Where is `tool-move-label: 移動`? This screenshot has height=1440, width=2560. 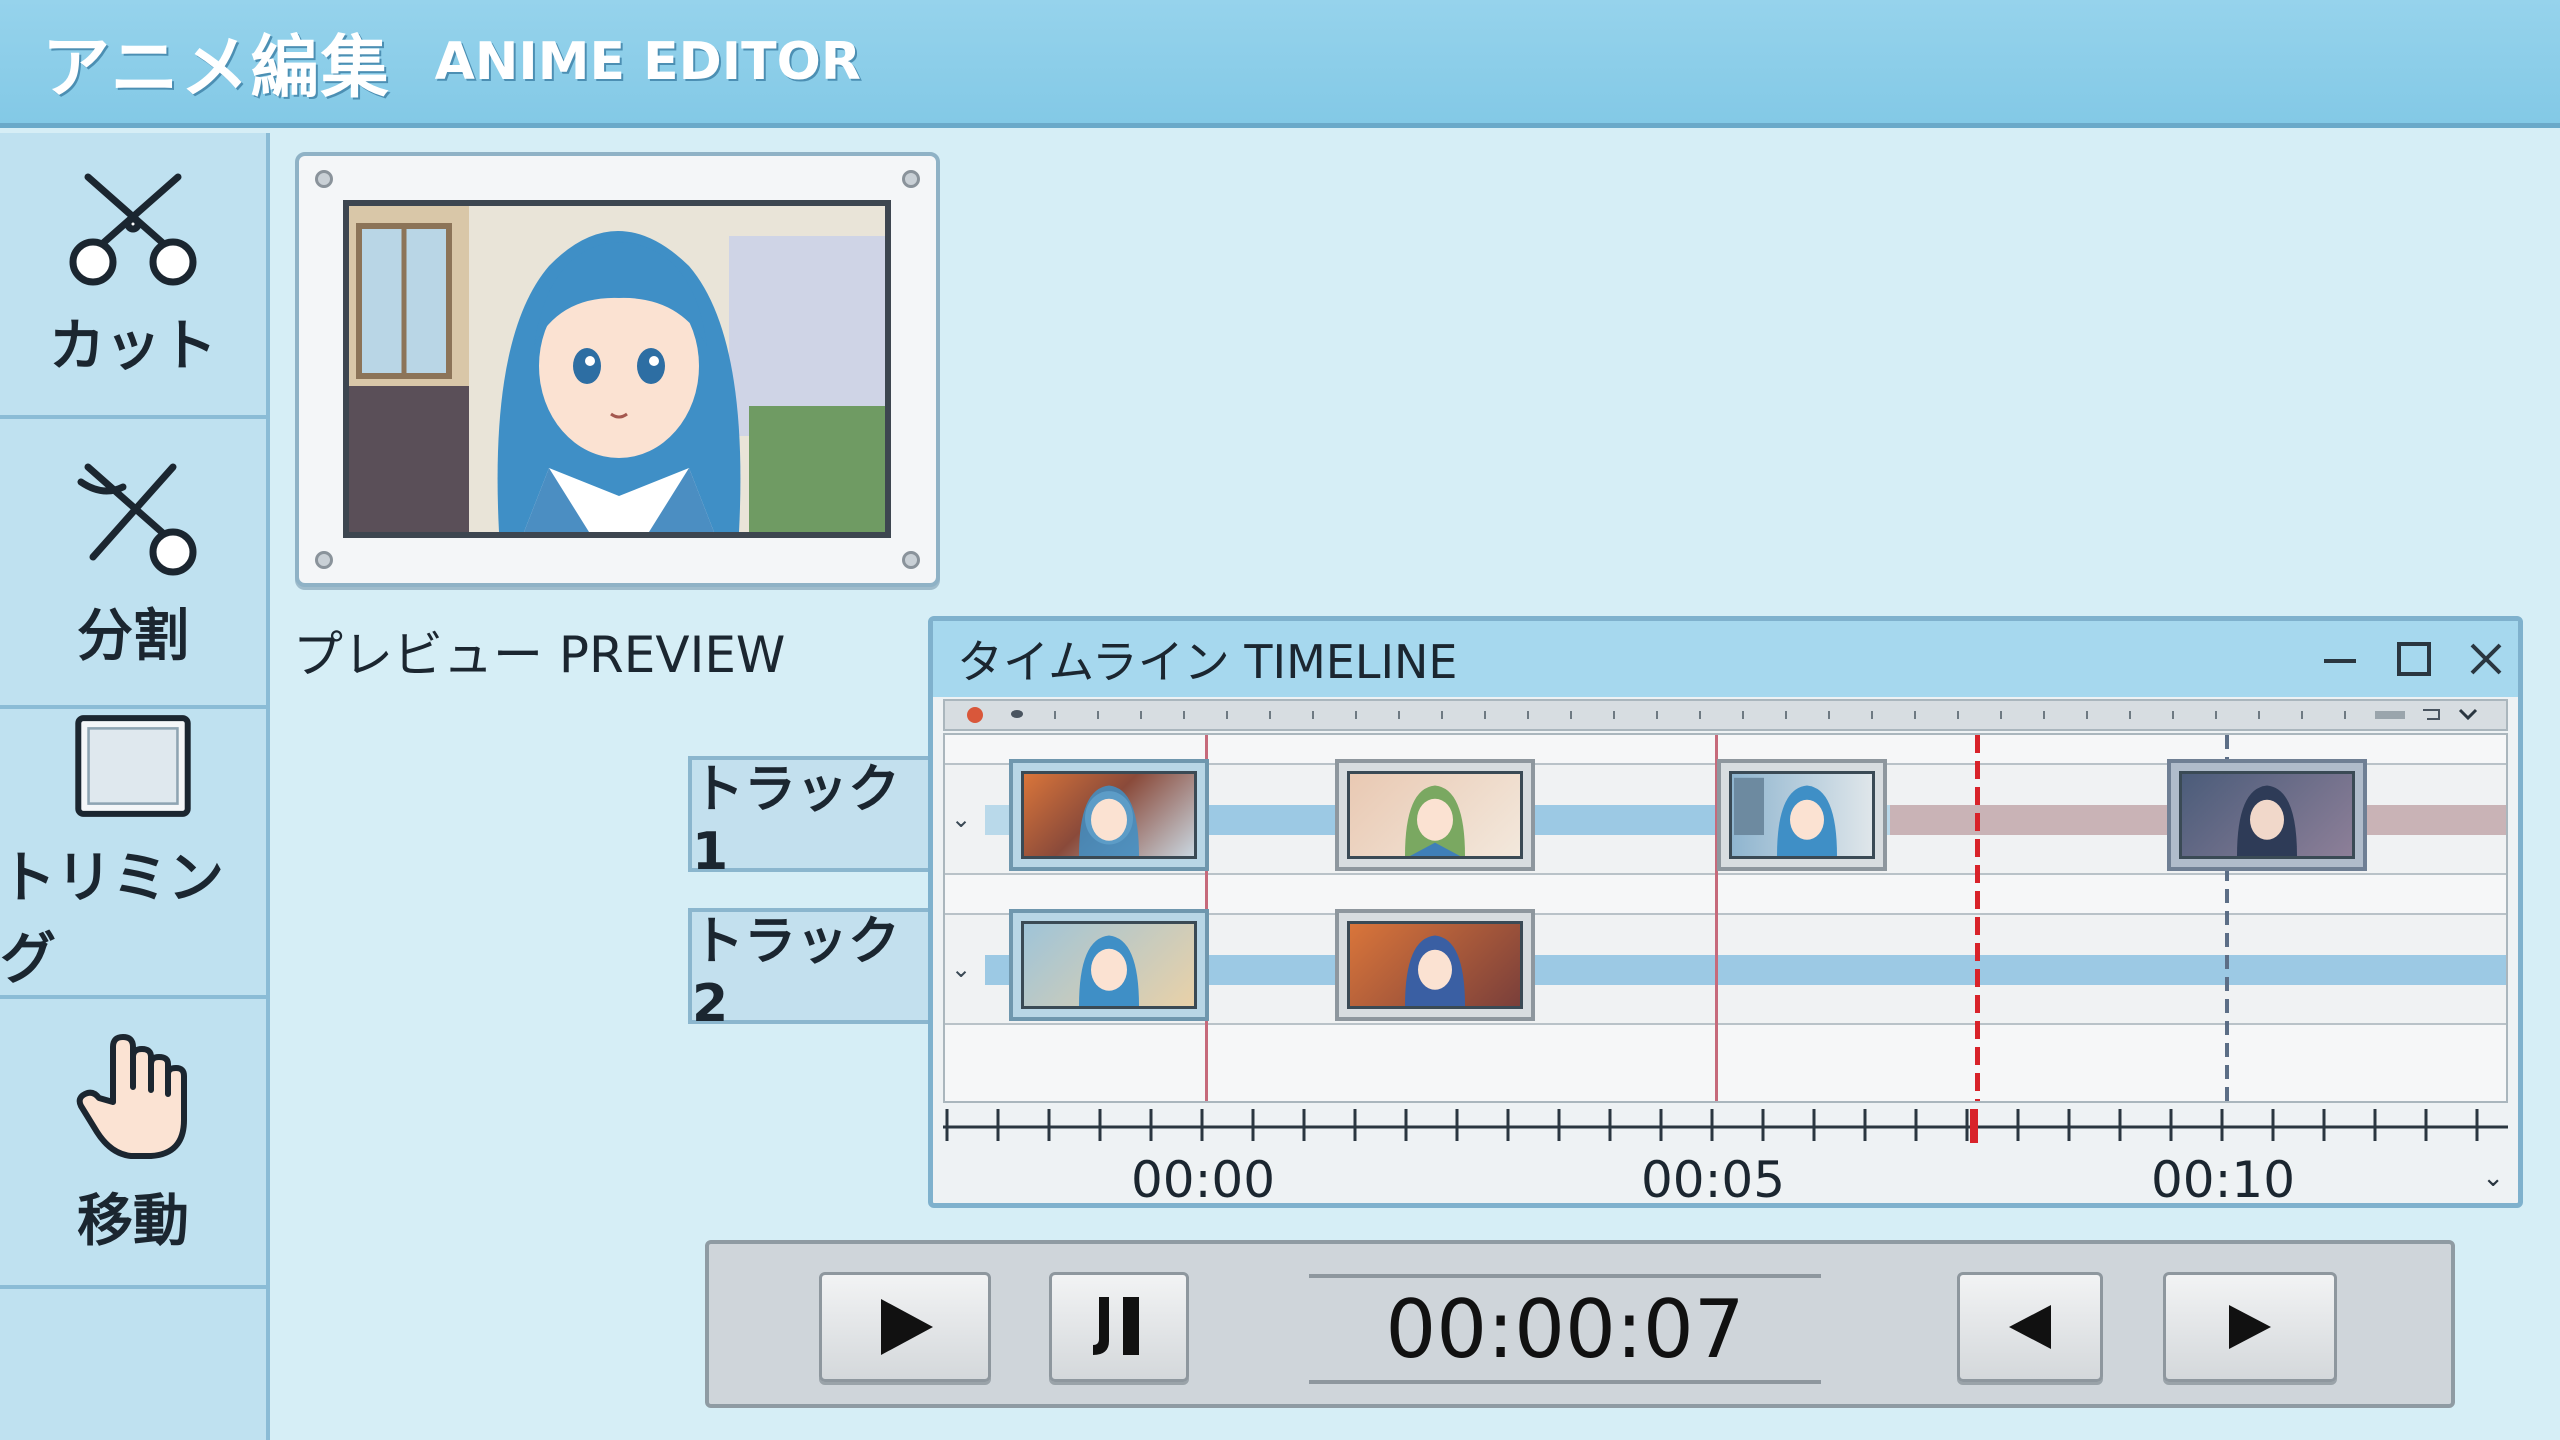 tool-move-label: 移動 is located at coordinates (133, 1221).